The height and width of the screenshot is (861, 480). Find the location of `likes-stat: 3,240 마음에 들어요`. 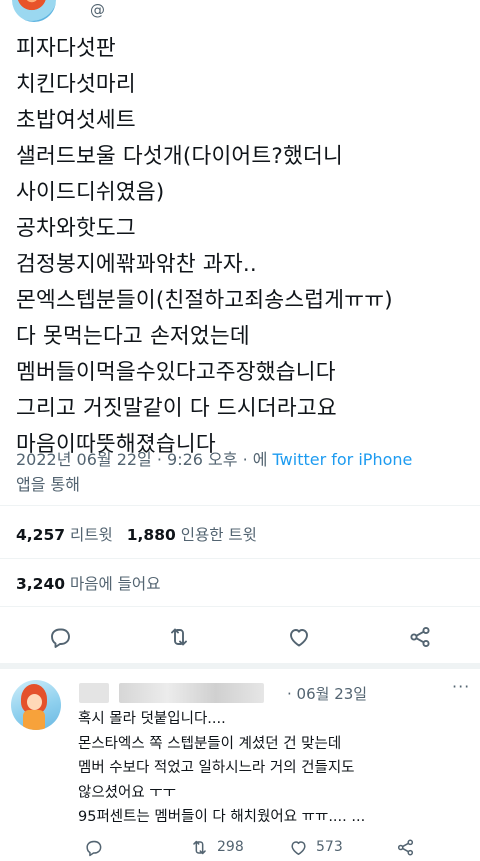

likes-stat: 3,240 마음에 들어요 is located at coordinates (95, 583).